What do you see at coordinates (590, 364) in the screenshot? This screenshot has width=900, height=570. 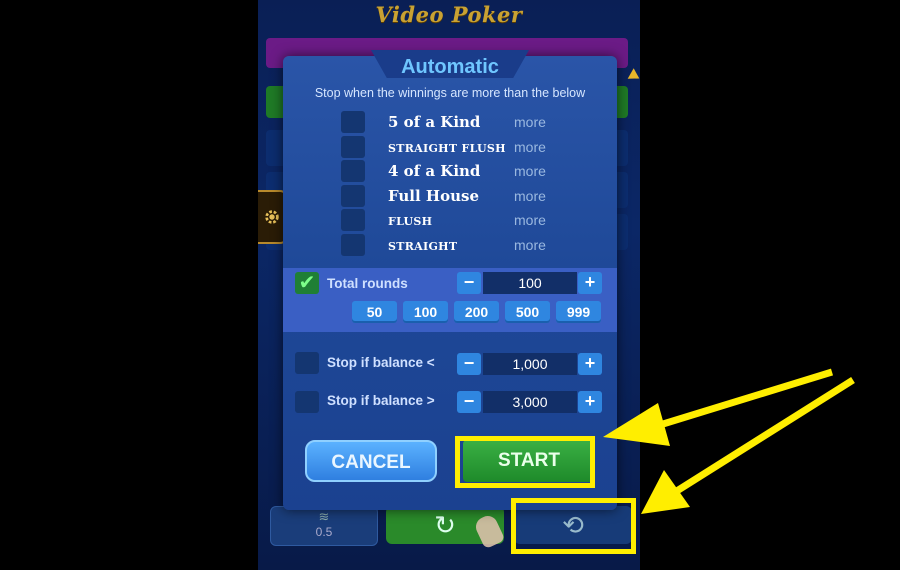 I see `stop-below-plus-button: +` at bounding box center [590, 364].